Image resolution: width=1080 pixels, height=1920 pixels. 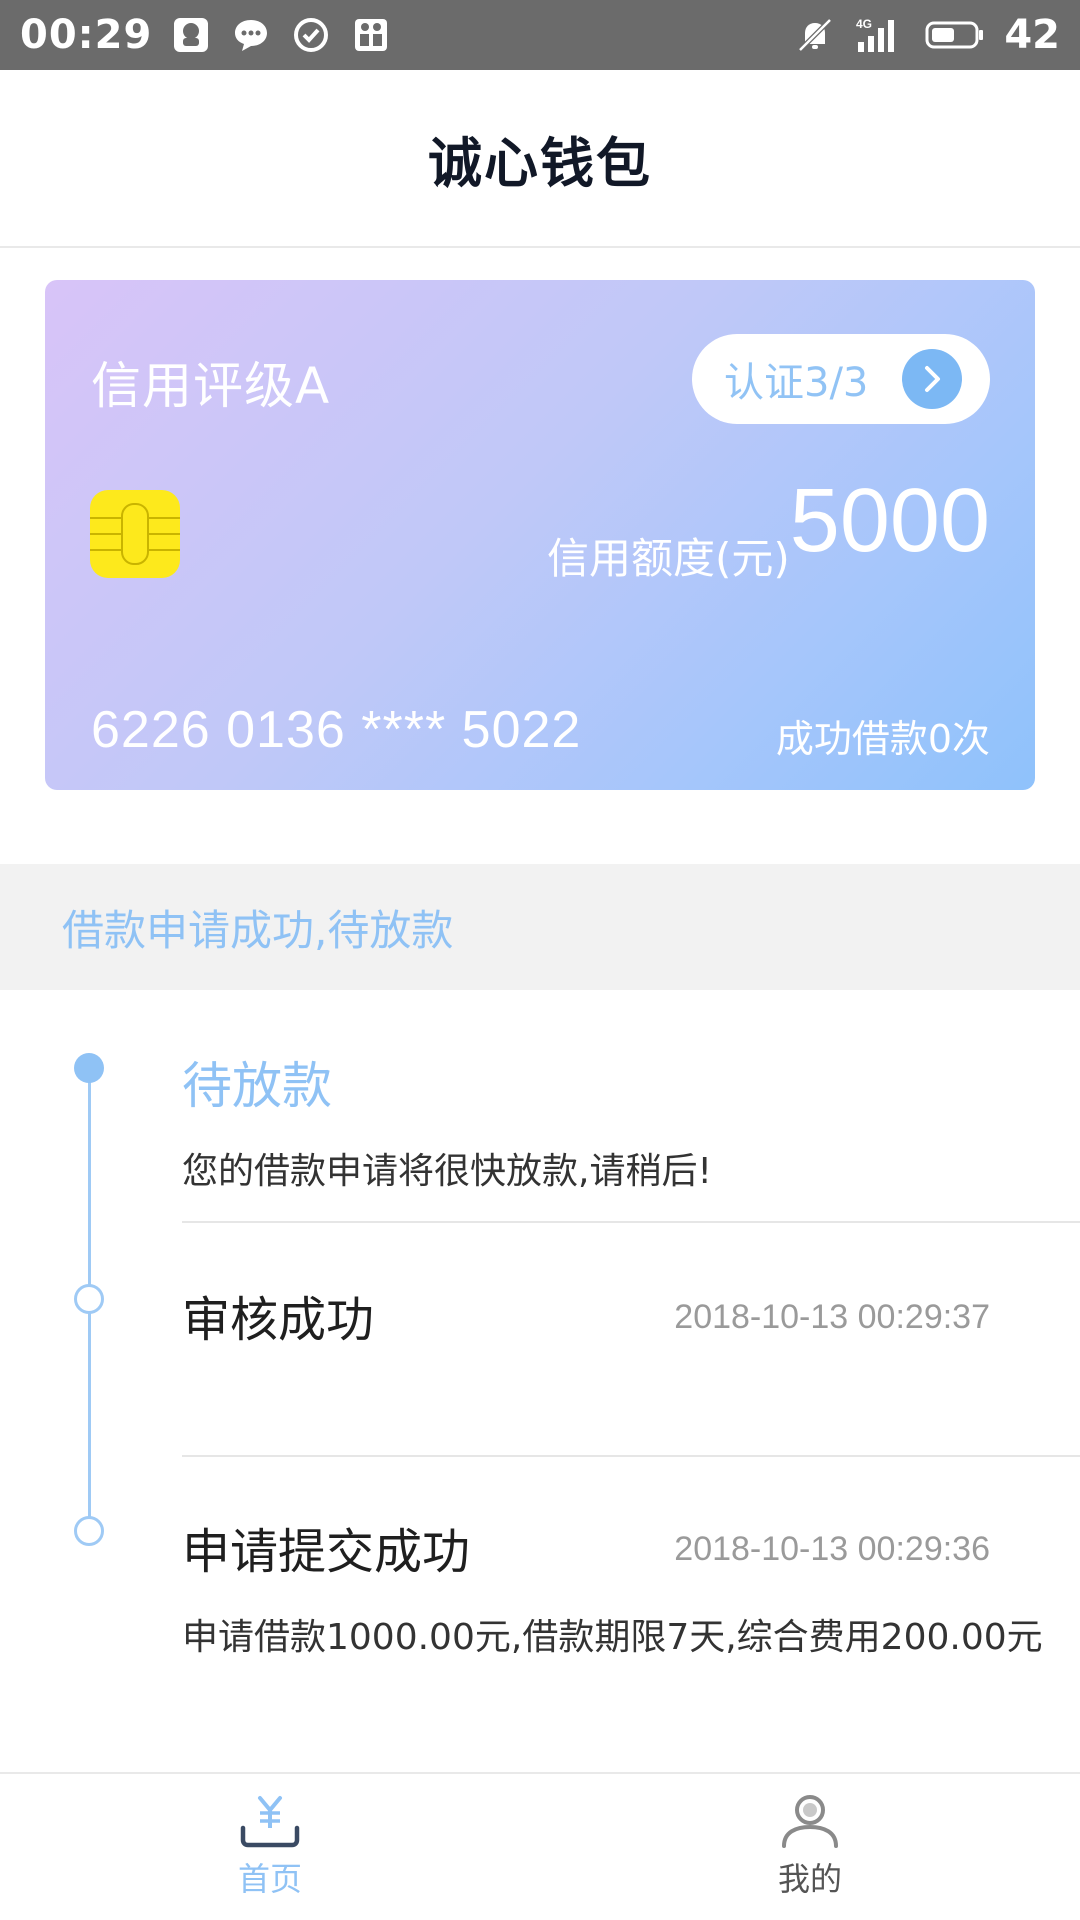 What do you see at coordinates (832, 1549) in the screenshot?
I see `step-time-submitted: 2018-10-13 00:29:36` at bounding box center [832, 1549].